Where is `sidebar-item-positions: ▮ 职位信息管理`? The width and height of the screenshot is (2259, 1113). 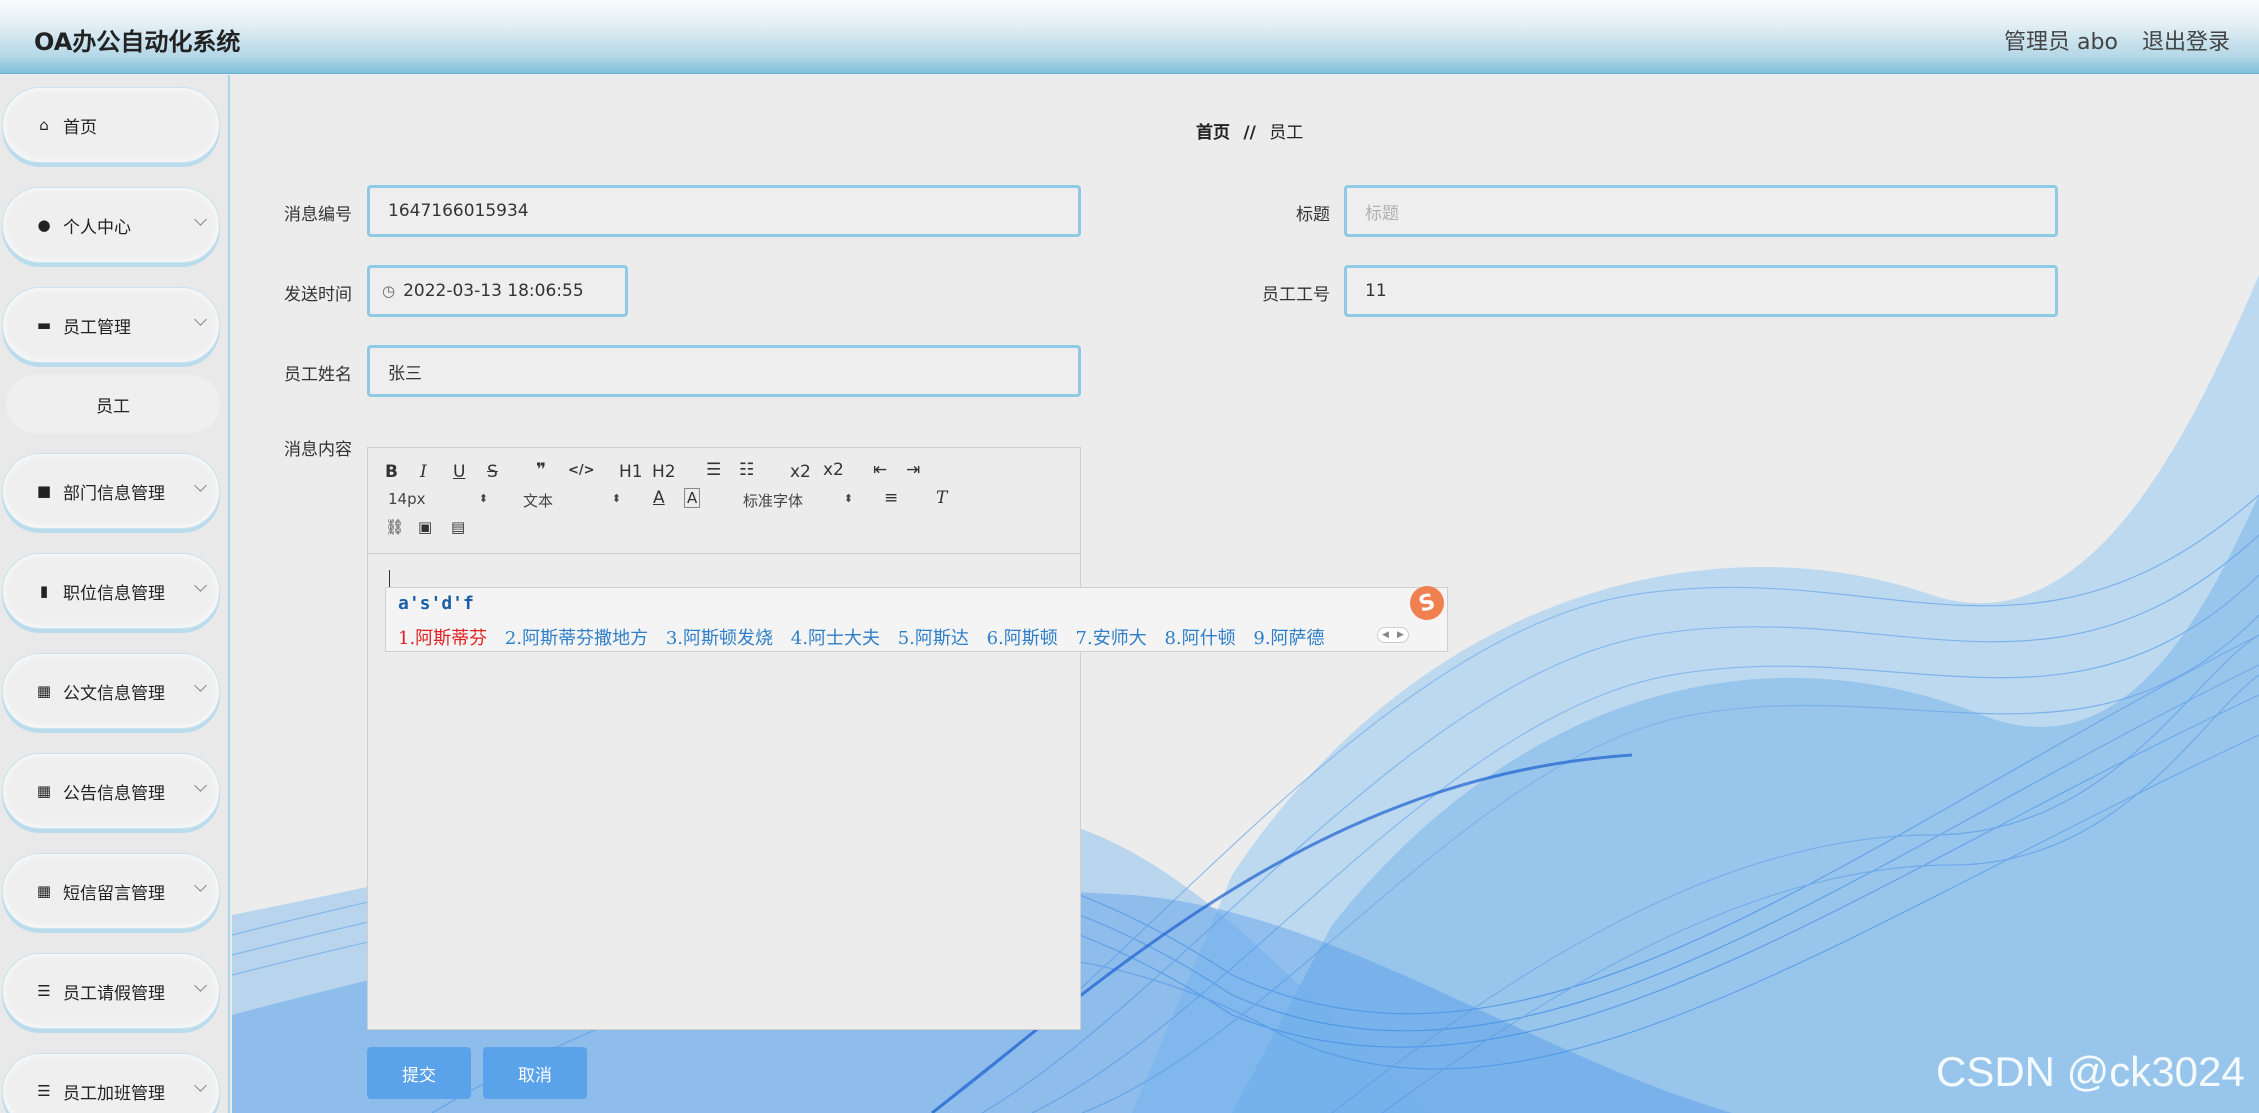 sidebar-item-positions: ▮ 职位信息管理 is located at coordinates (111, 591).